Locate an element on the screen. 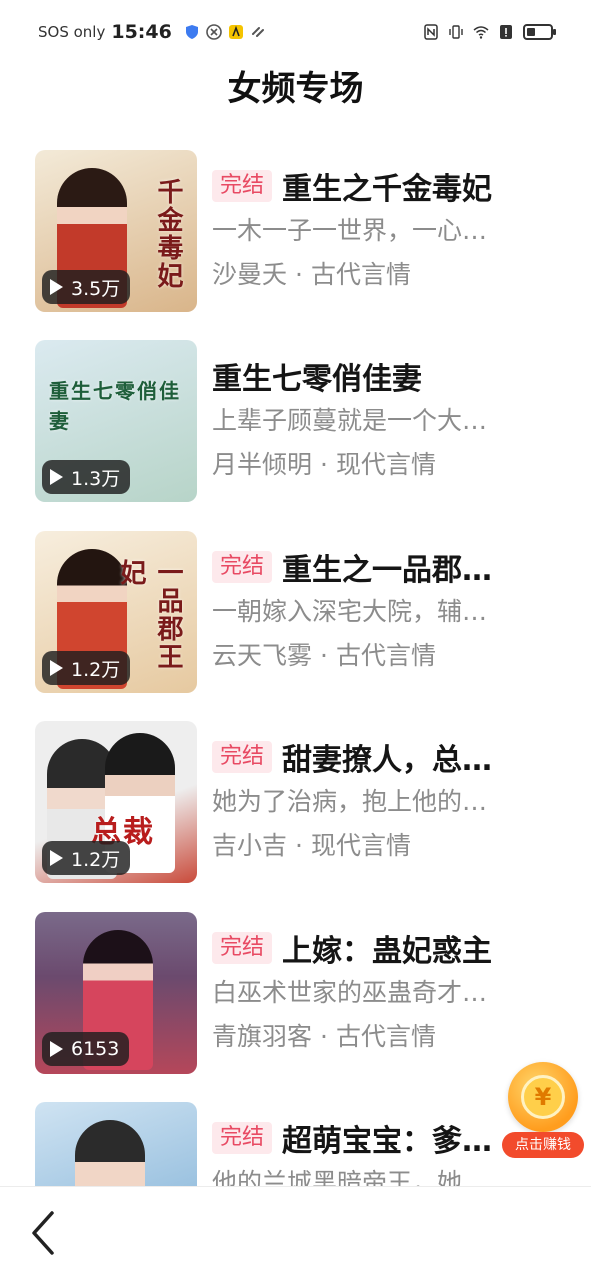 This screenshot has height=1281, width=591. book-author: 月半倾明 is located at coordinates (262, 464).